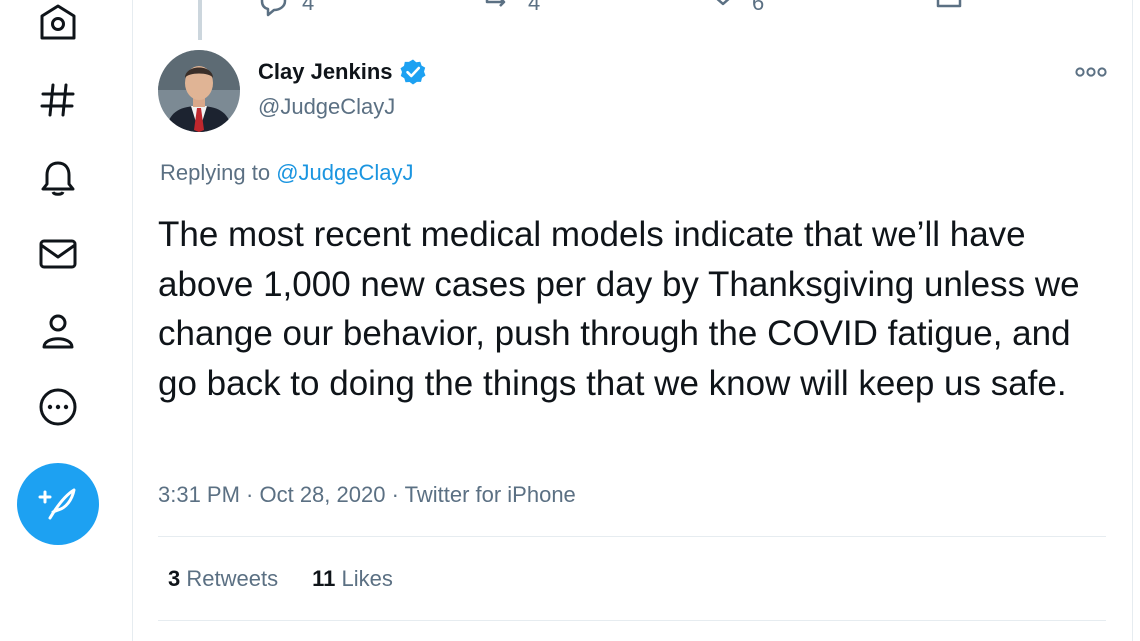 The image size is (1140, 641). What do you see at coordinates (534, 7) in the screenshot?
I see `prev-retweet-count: 4` at bounding box center [534, 7].